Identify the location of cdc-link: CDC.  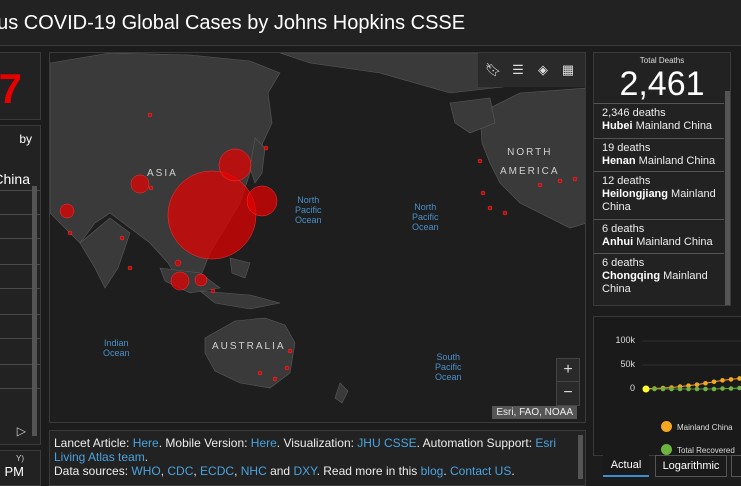
(180, 471).